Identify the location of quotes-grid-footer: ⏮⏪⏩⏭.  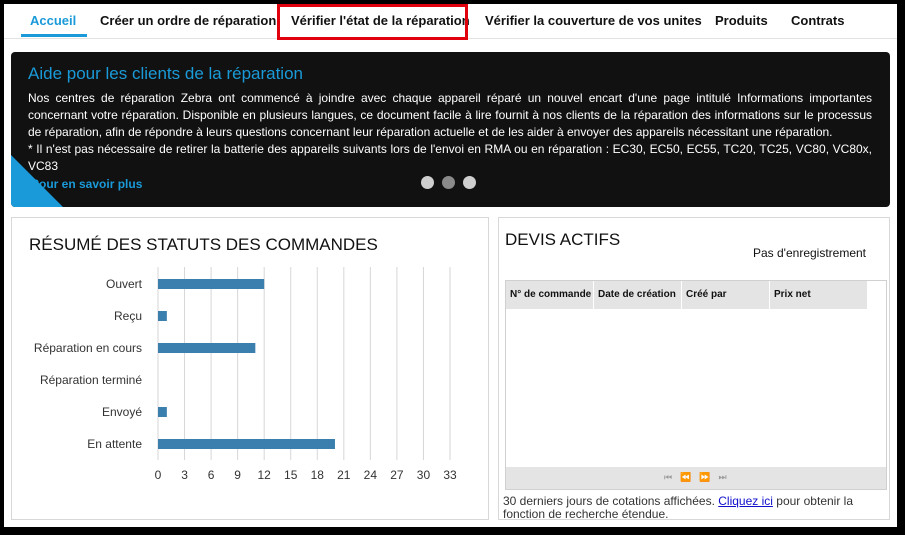
(696, 478).